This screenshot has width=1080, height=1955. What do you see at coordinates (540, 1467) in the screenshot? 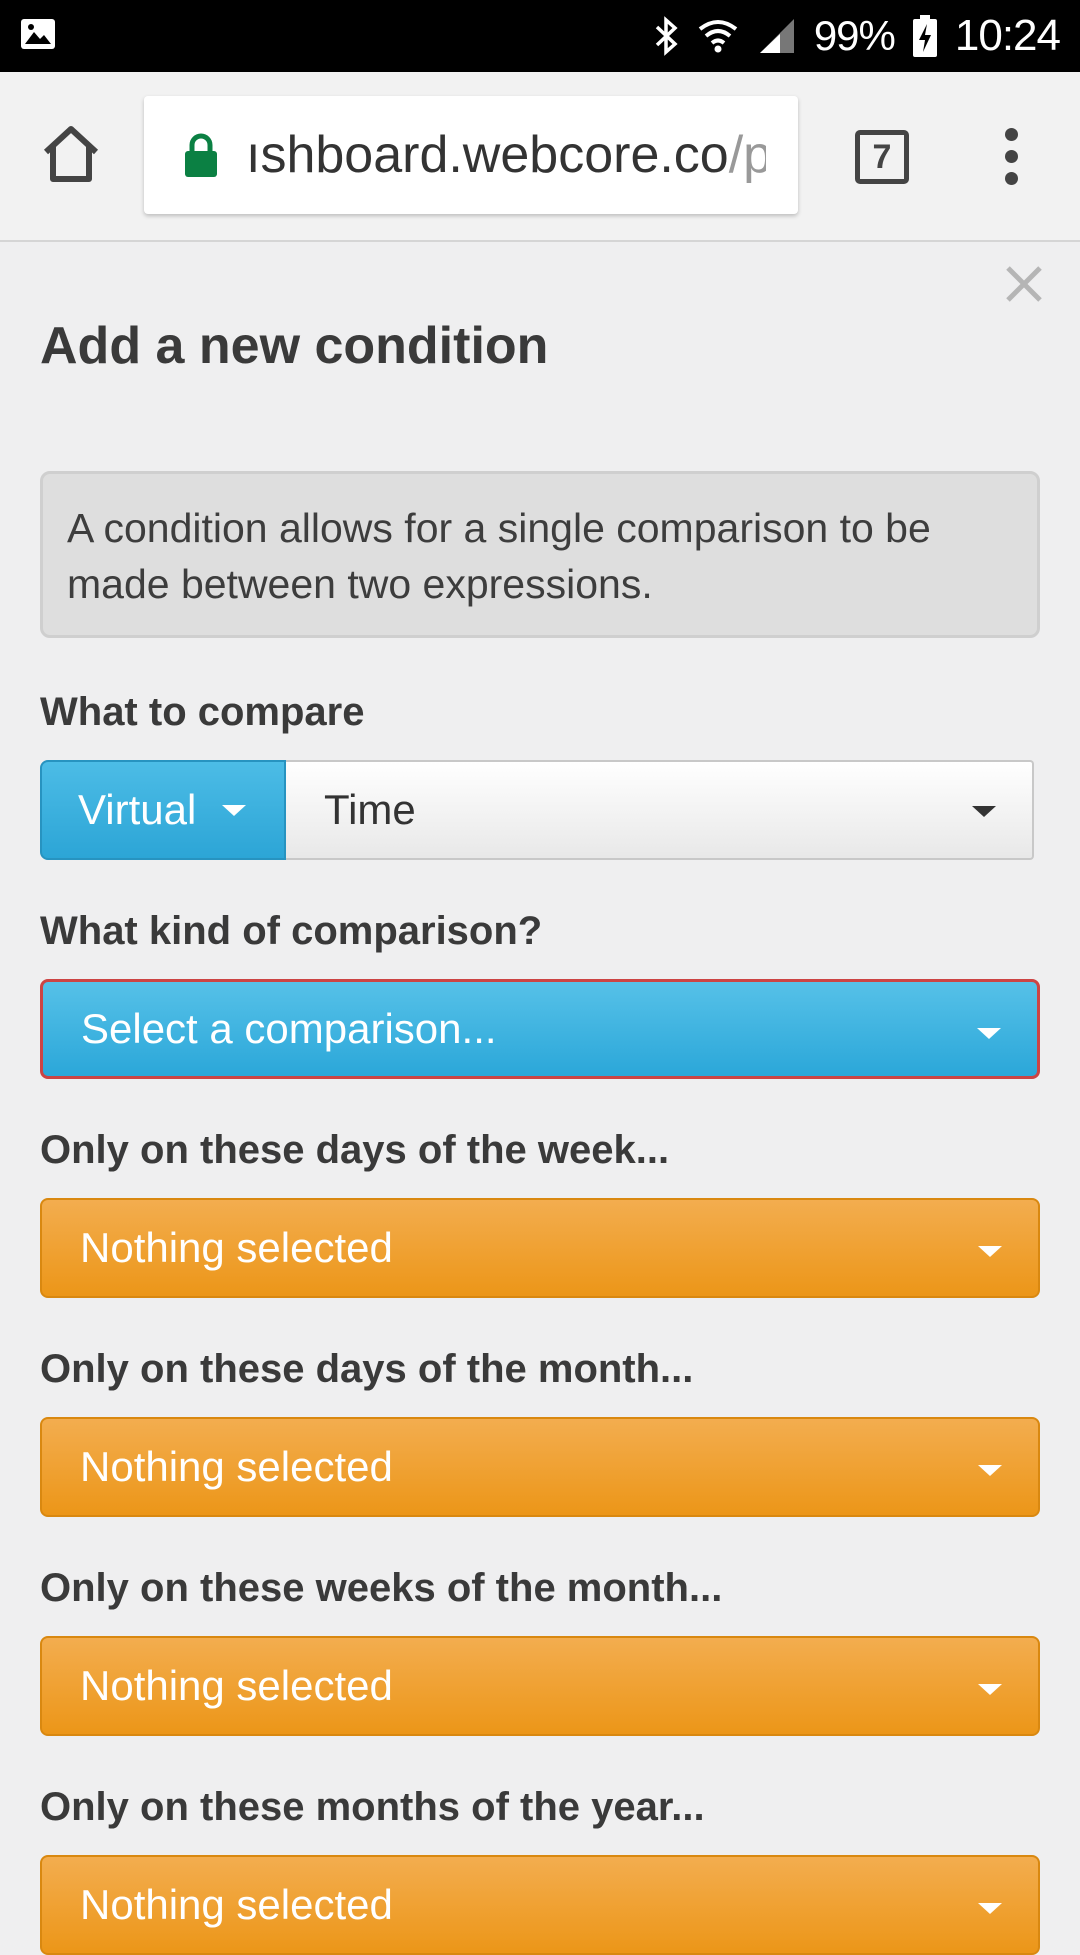
I see `days-of-month-select: Nothing selected` at bounding box center [540, 1467].